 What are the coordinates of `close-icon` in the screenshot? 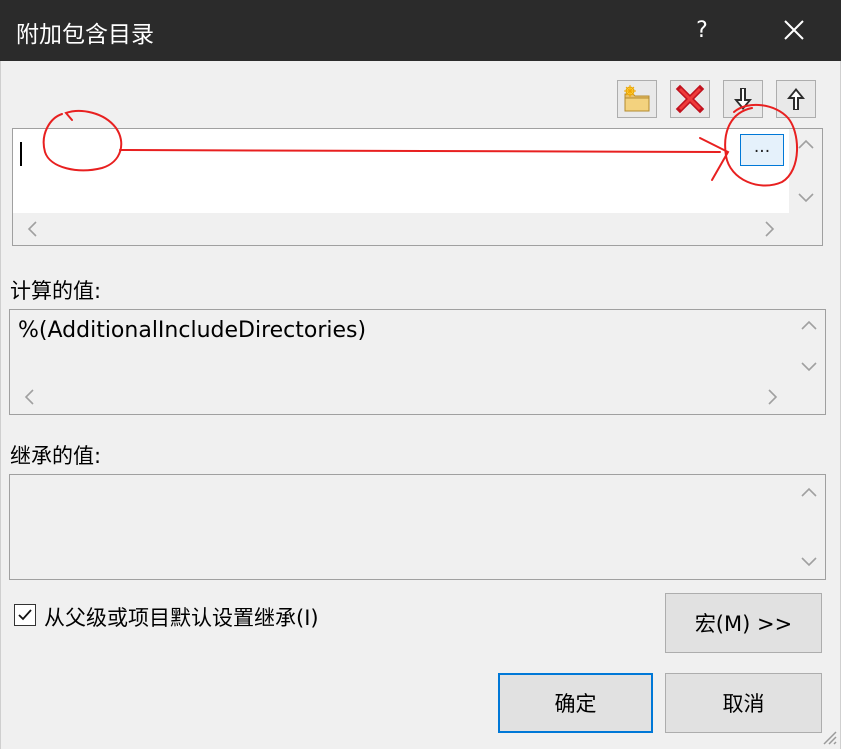 It's located at (794, 30).